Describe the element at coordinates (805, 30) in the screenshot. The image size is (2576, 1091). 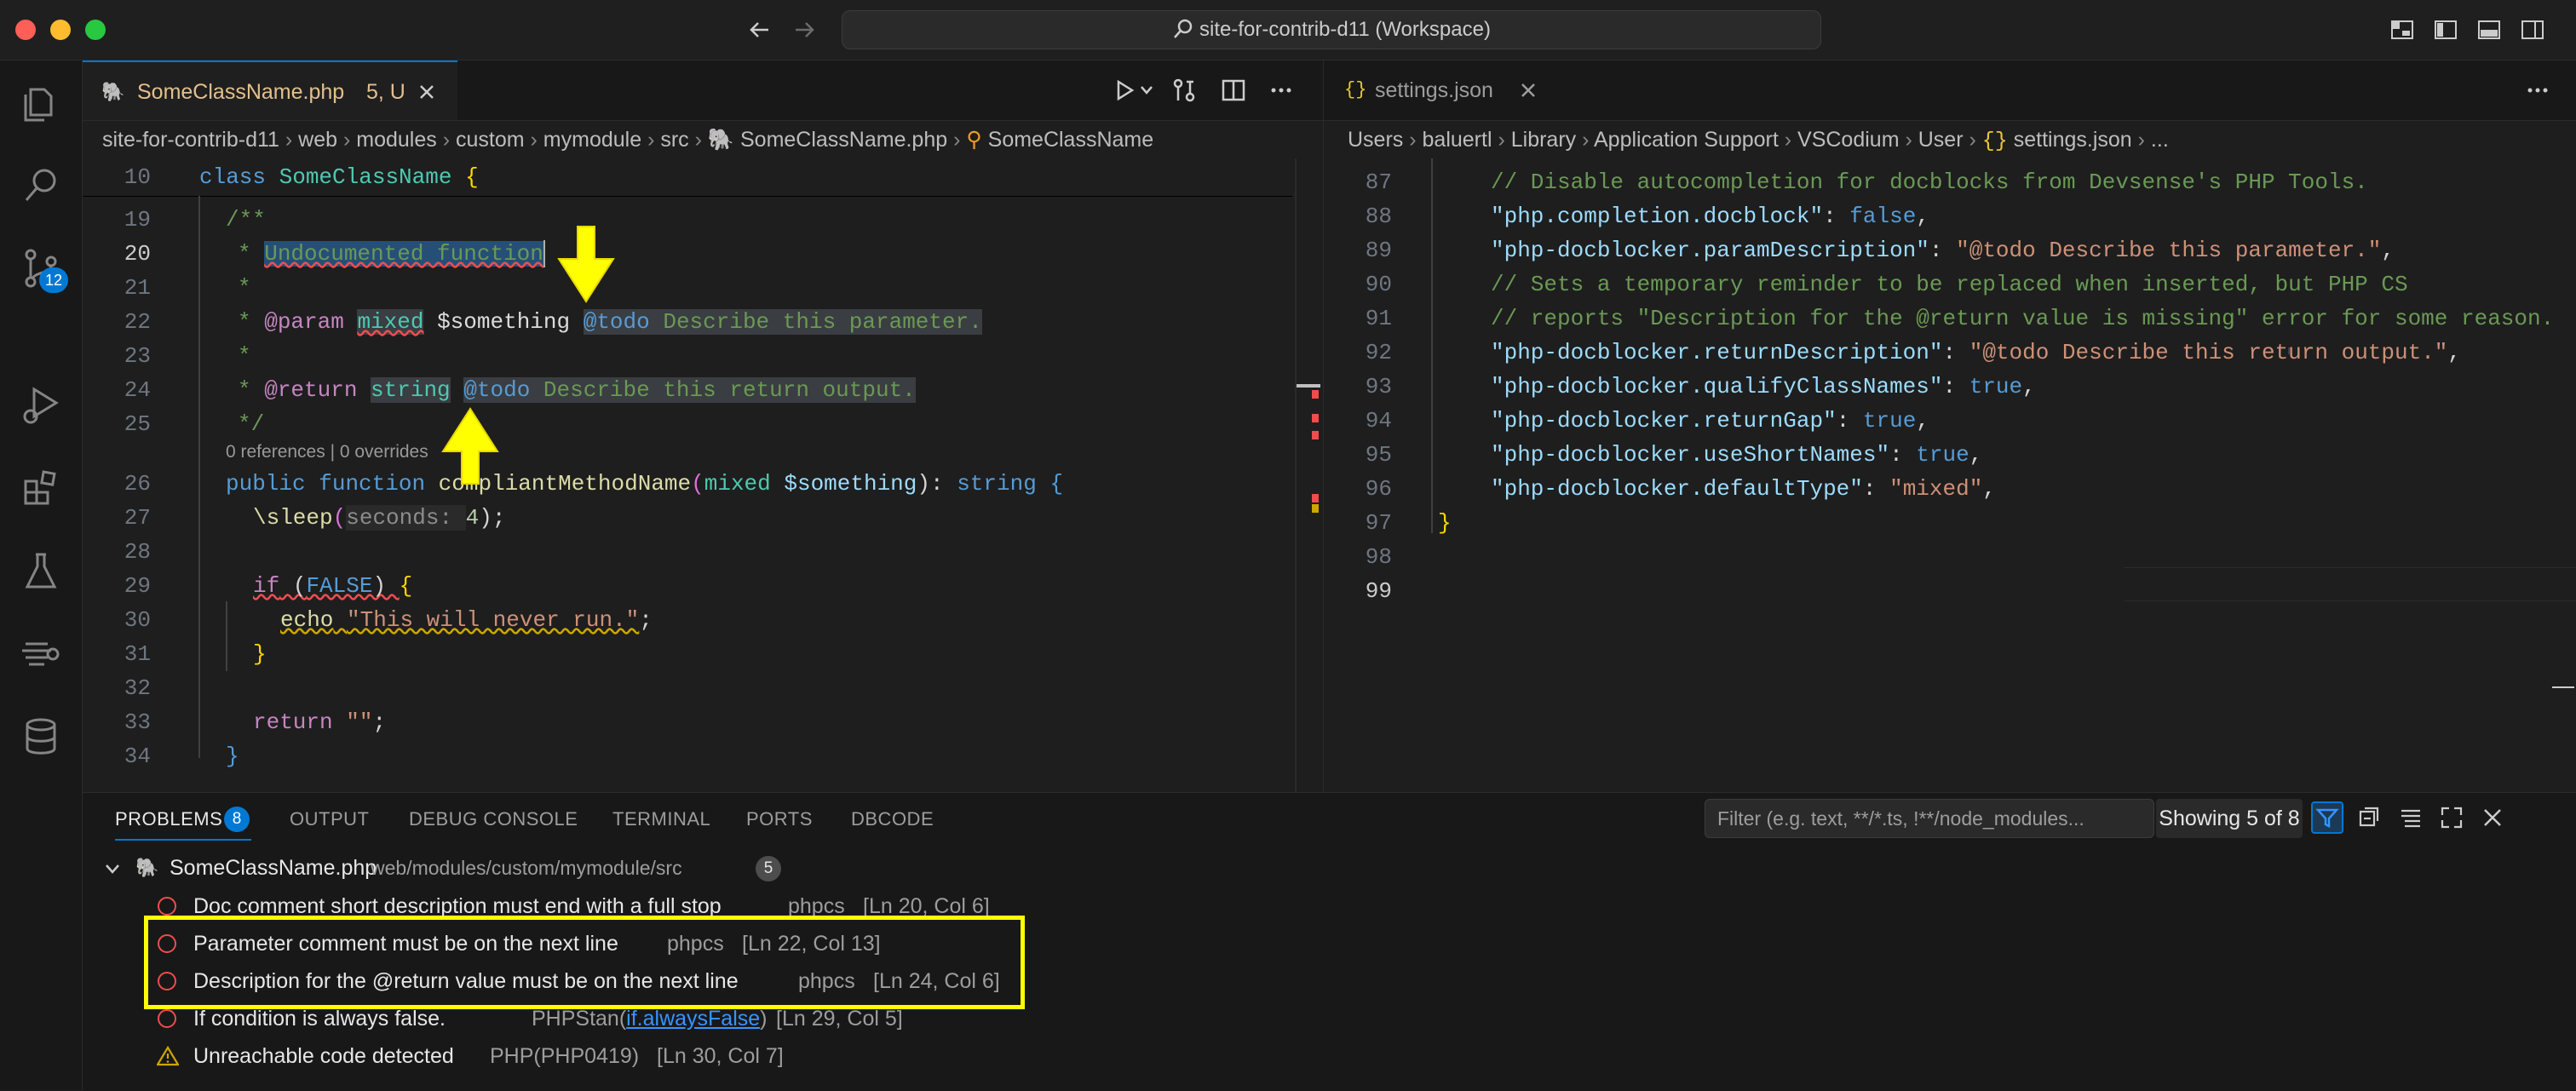
I see `forward-arrow-icon` at that location.